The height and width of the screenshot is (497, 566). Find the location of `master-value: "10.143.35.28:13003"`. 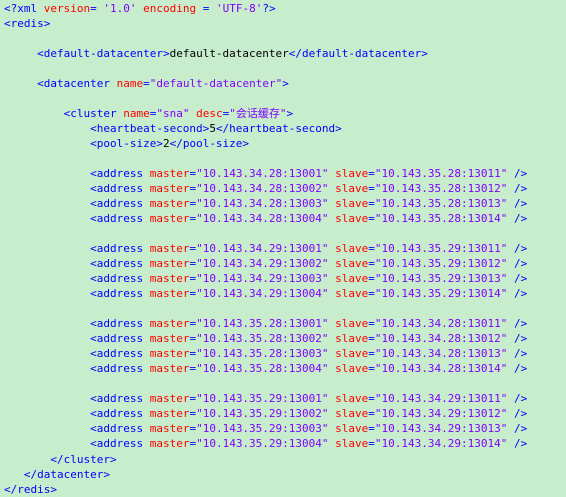

master-value: "10.143.35.28:13003" is located at coordinates (262, 353).